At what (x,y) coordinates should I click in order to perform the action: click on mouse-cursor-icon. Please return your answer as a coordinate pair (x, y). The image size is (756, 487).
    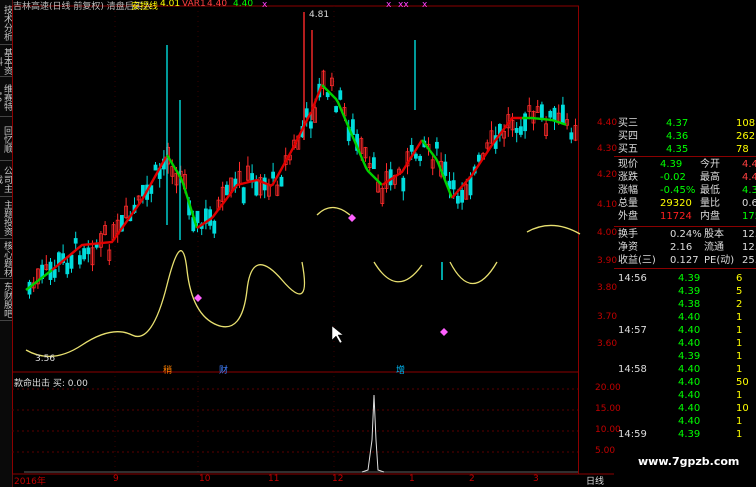
    Looking at the image, I should click on (337, 334).